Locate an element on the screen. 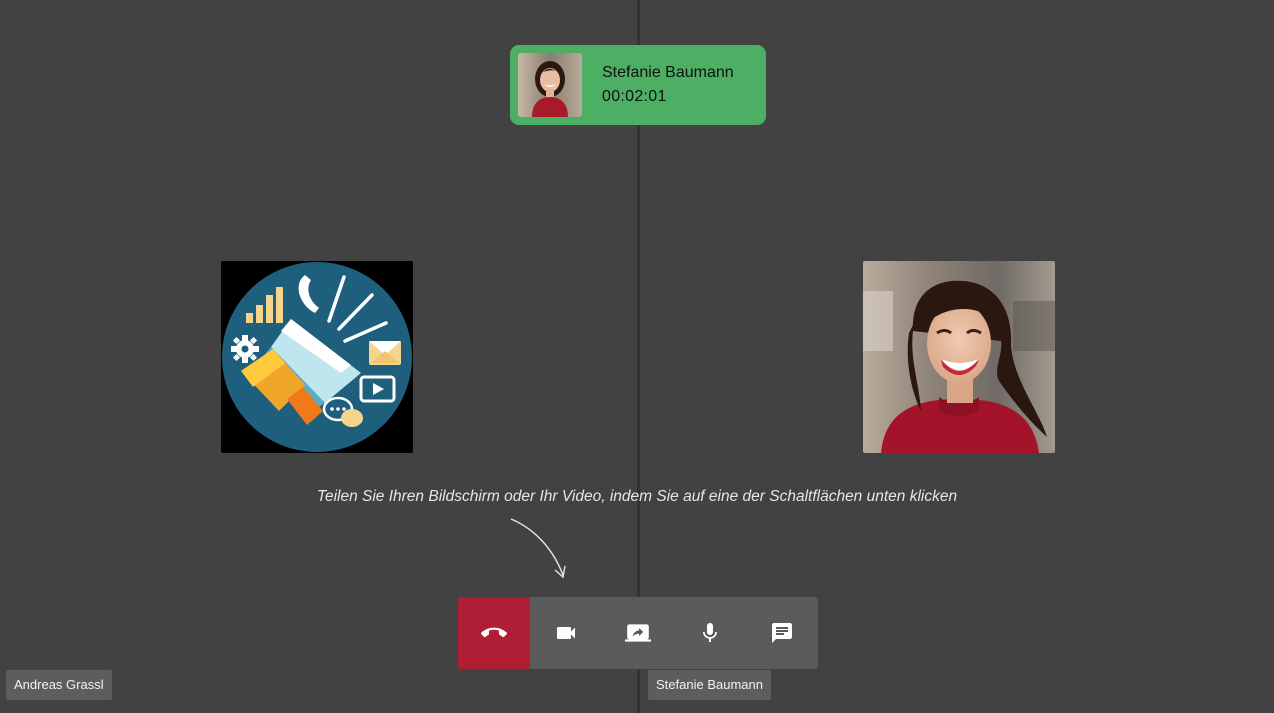  marketing-megaphone-illustration is located at coordinates (317, 357).